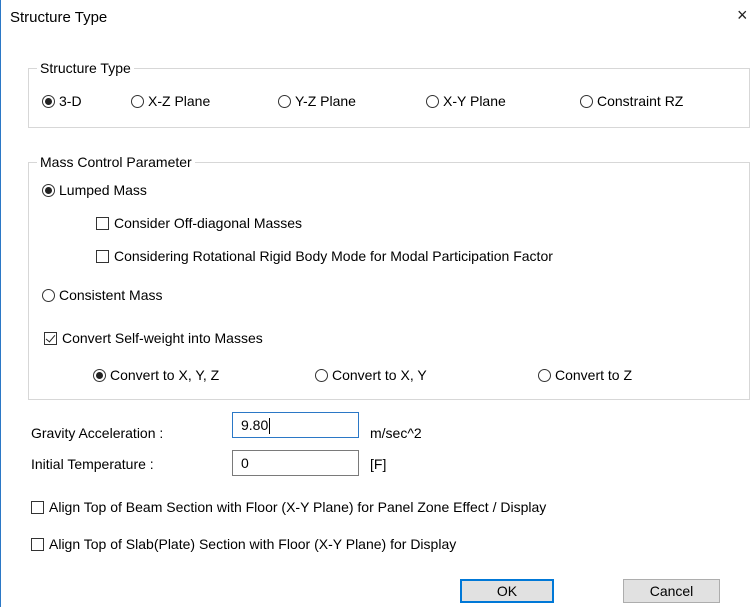 The width and height of the screenshot is (756, 607). I want to click on radio-3d: 3-D, so click(62, 101).